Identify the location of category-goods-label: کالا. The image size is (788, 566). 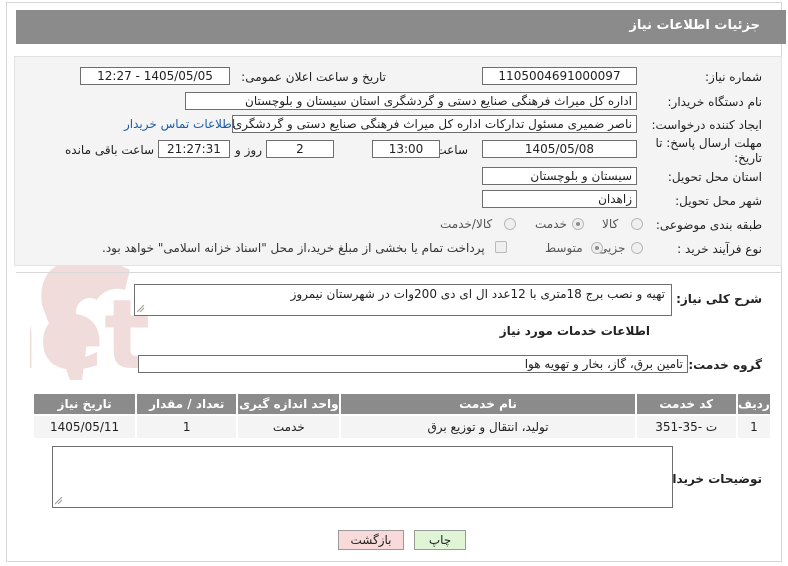
(610, 224).